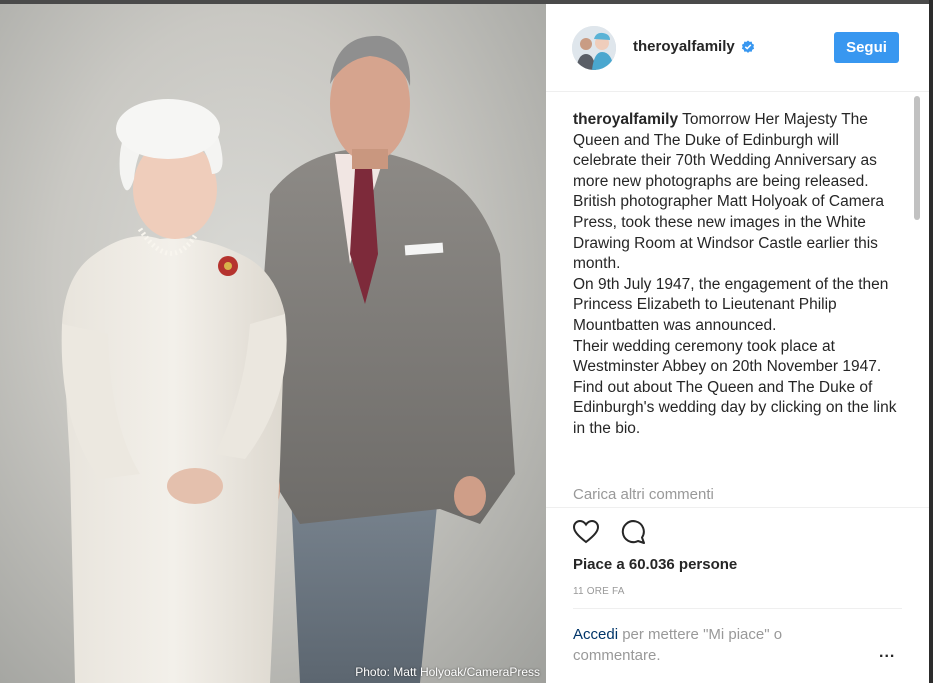  Describe the element at coordinates (917, 158) in the screenshot. I see `scrollbar-thumb` at that location.